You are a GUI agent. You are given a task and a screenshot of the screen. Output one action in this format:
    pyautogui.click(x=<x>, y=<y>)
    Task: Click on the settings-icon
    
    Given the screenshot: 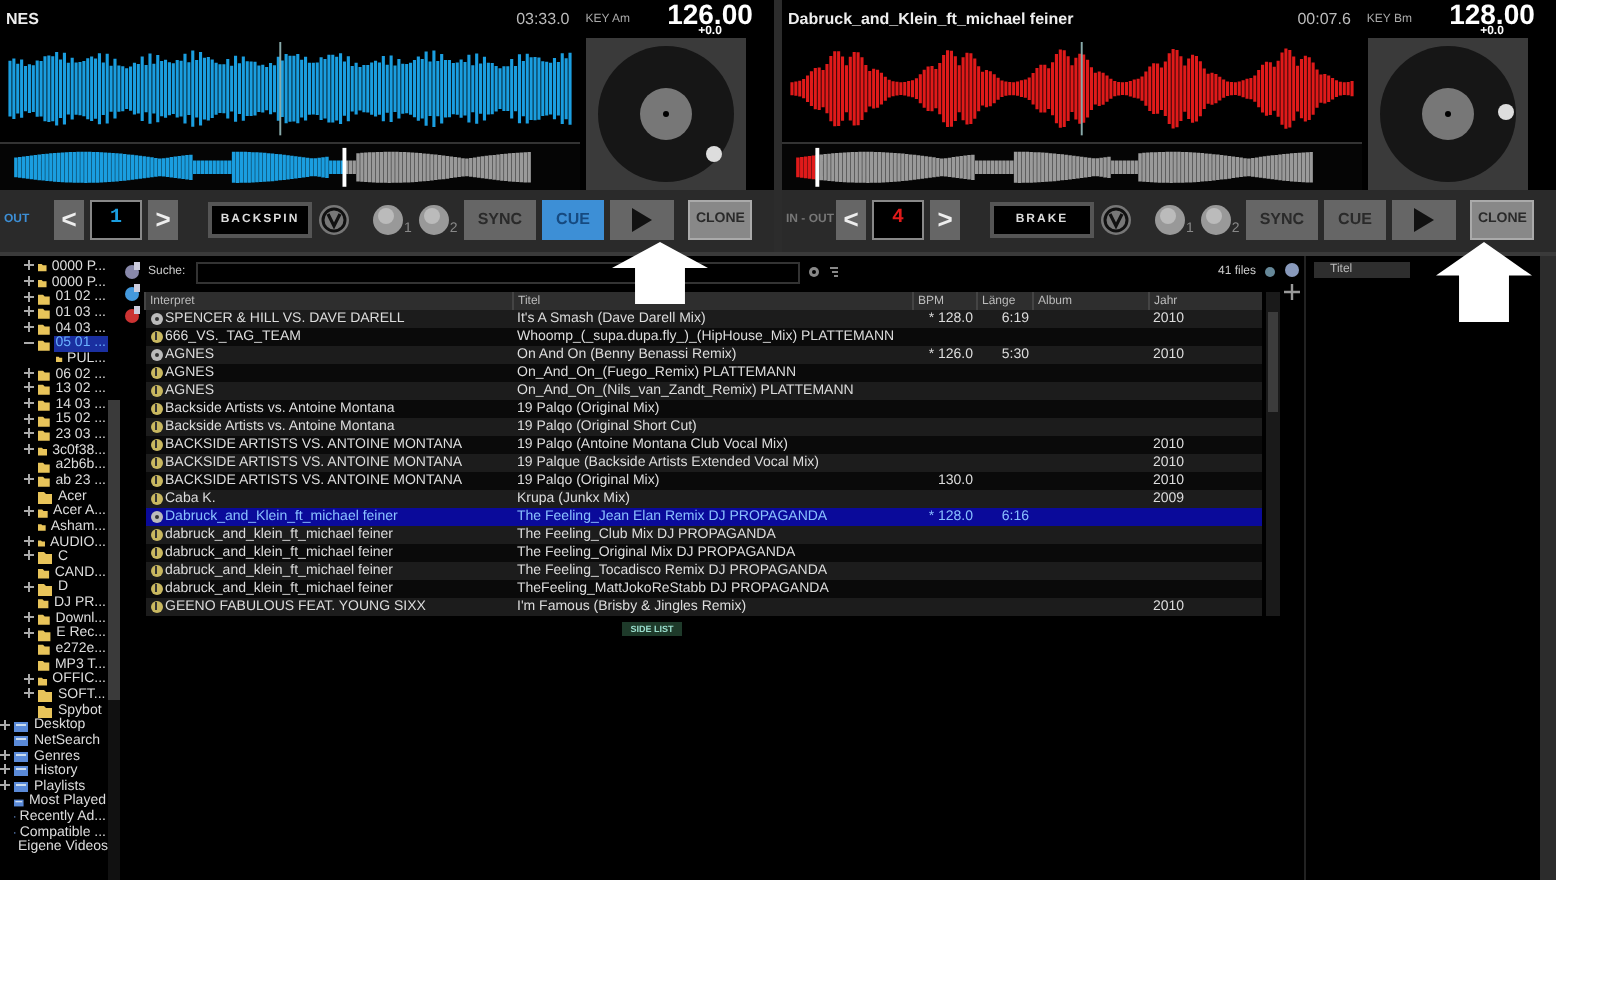 What is the action you would take?
    pyautogui.click(x=1270, y=272)
    